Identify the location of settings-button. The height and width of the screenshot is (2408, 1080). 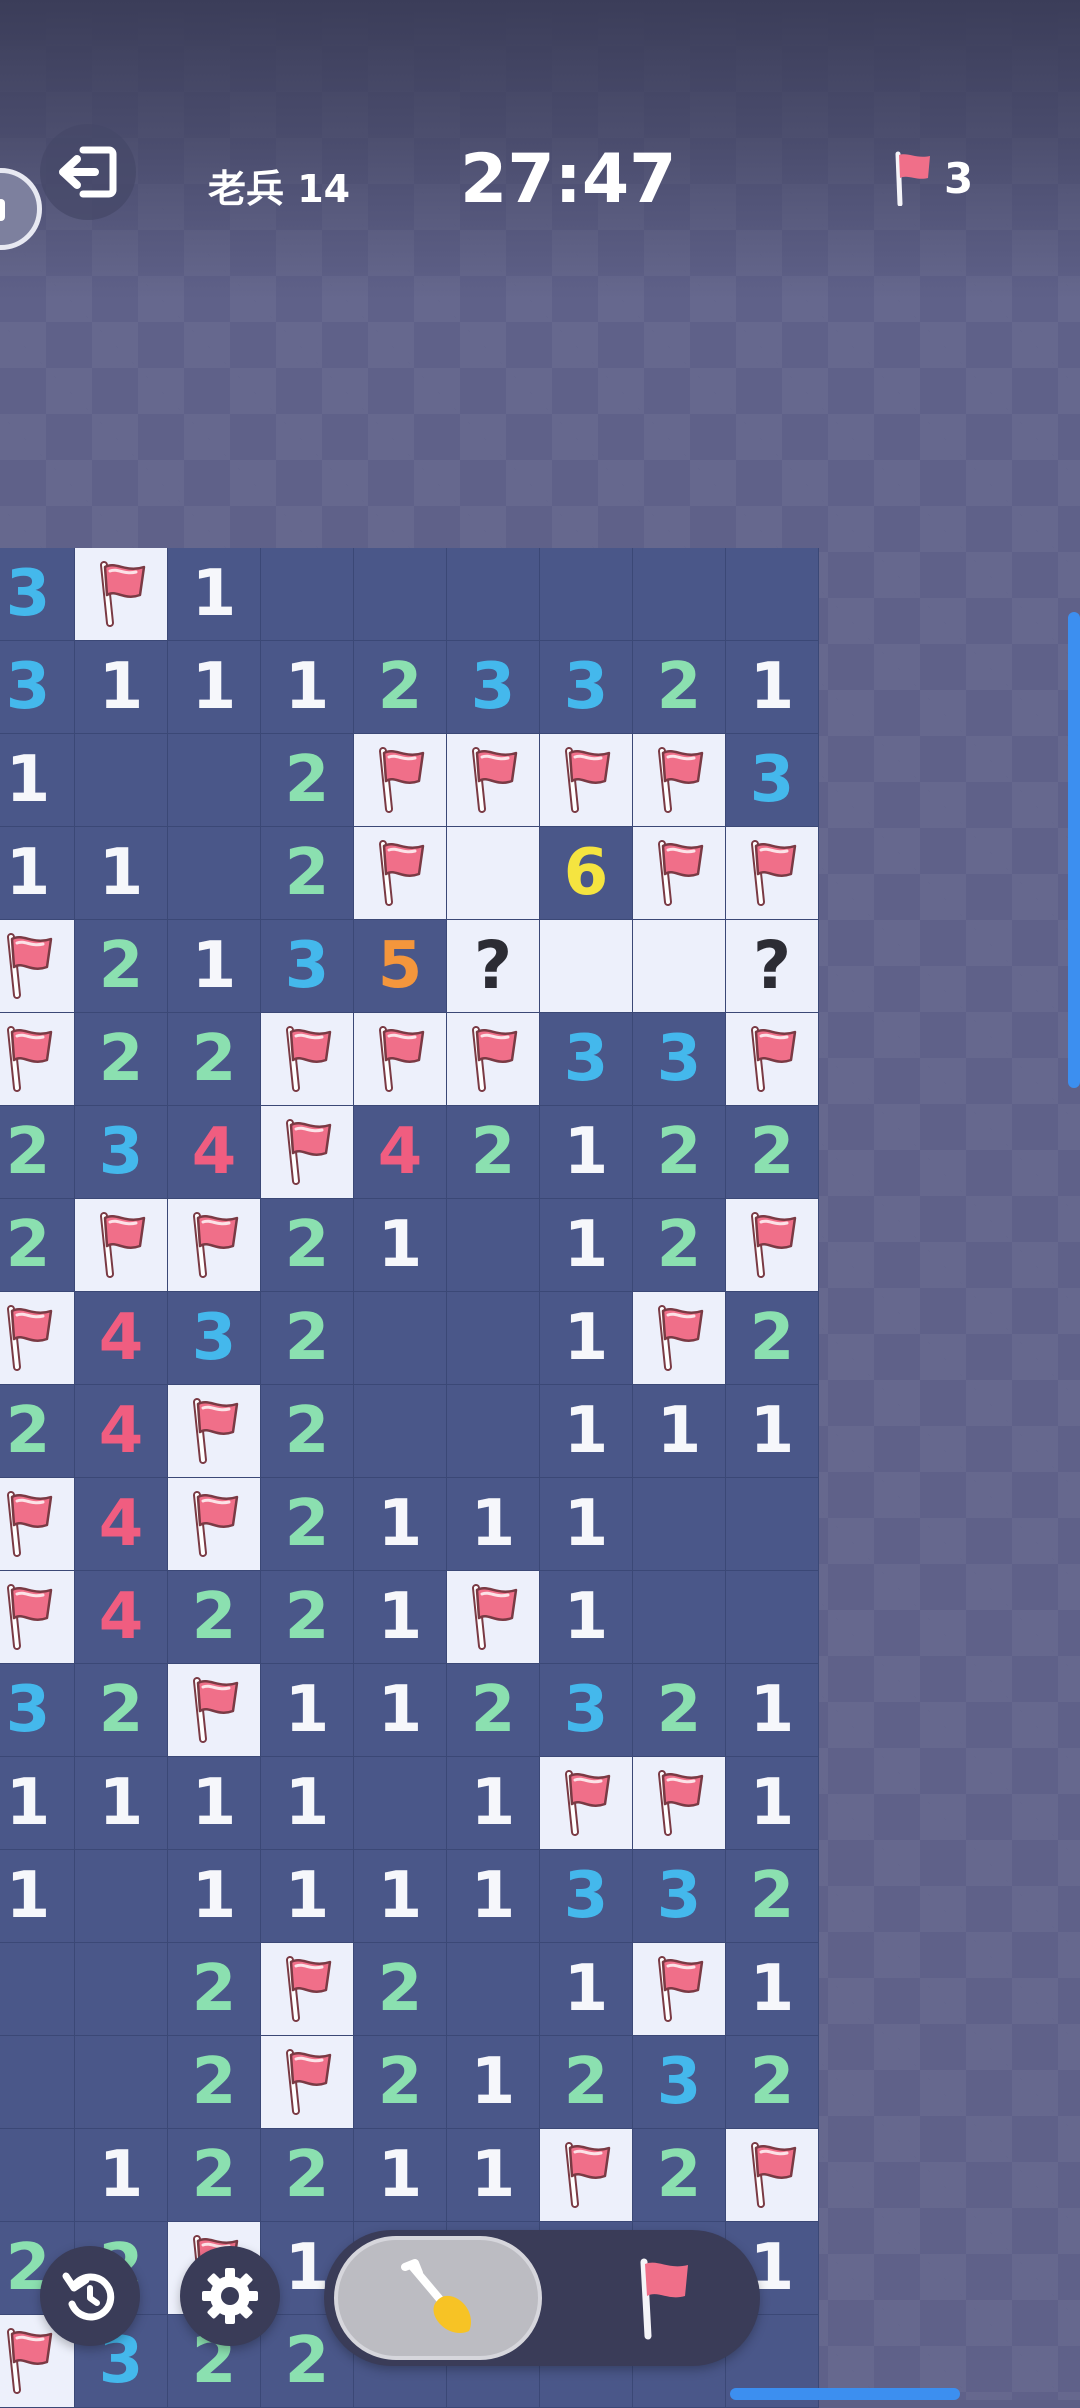
(230, 2296).